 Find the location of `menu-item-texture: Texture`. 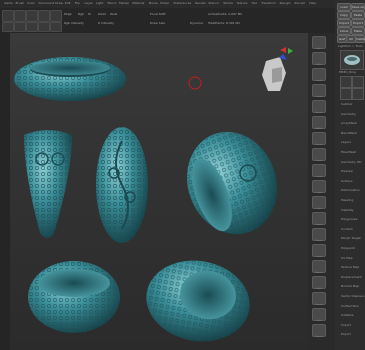

menu-item-texture: Texture is located at coordinates (242, 3).